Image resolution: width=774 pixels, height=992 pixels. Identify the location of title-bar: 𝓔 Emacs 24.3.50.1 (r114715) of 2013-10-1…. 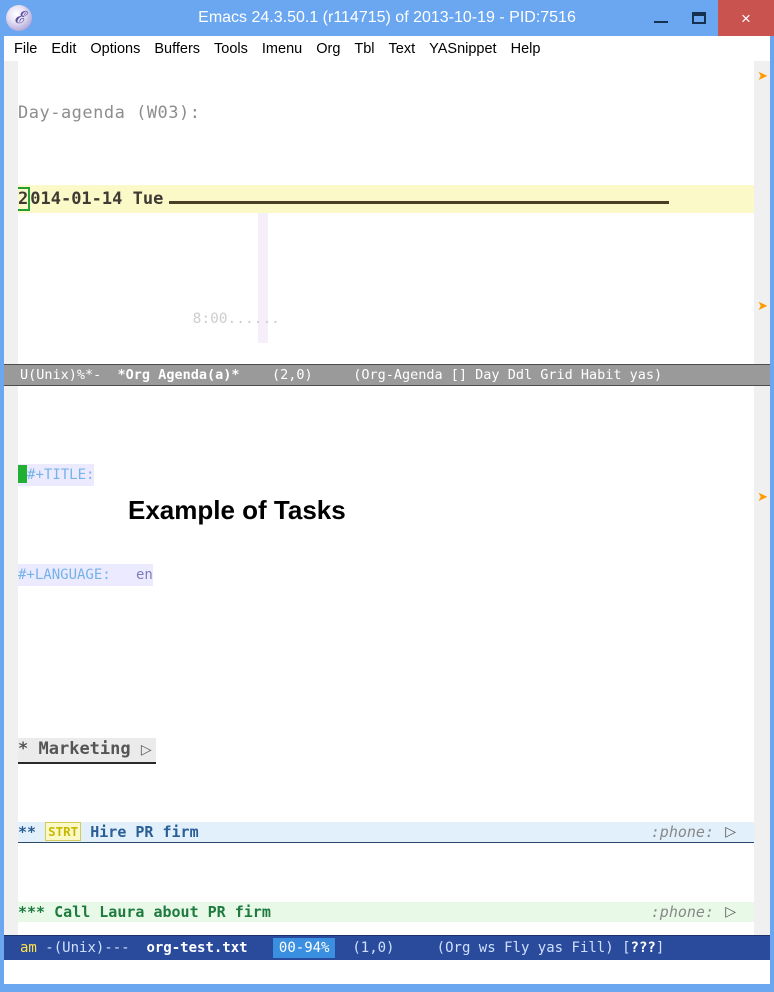
(387, 18).